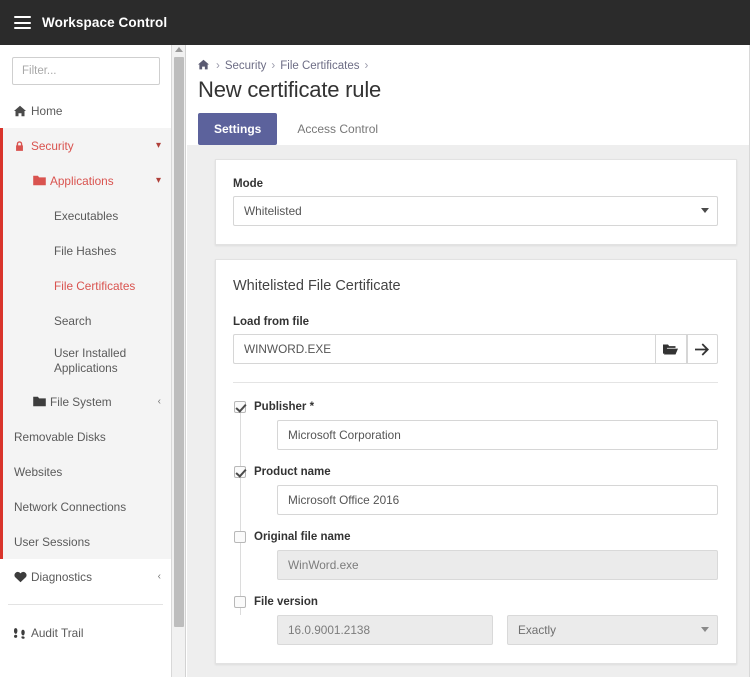 The width and height of the screenshot is (750, 677). Describe the element at coordinates (240, 407) in the screenshot. I see `publisher-checkbox` at that location.